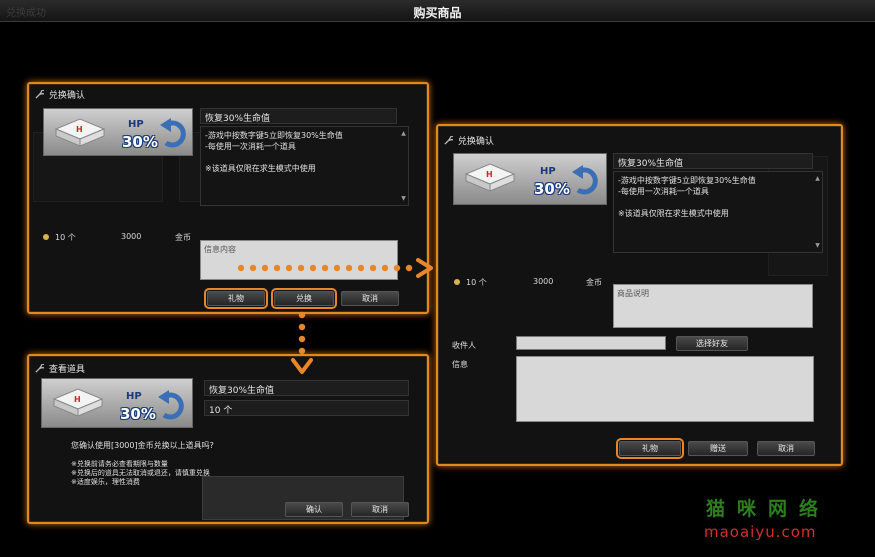  What do you see at coordinates (713, 306) in the screenshot?
I see `message-input: 商品说明` at bounding box center [713, 306].